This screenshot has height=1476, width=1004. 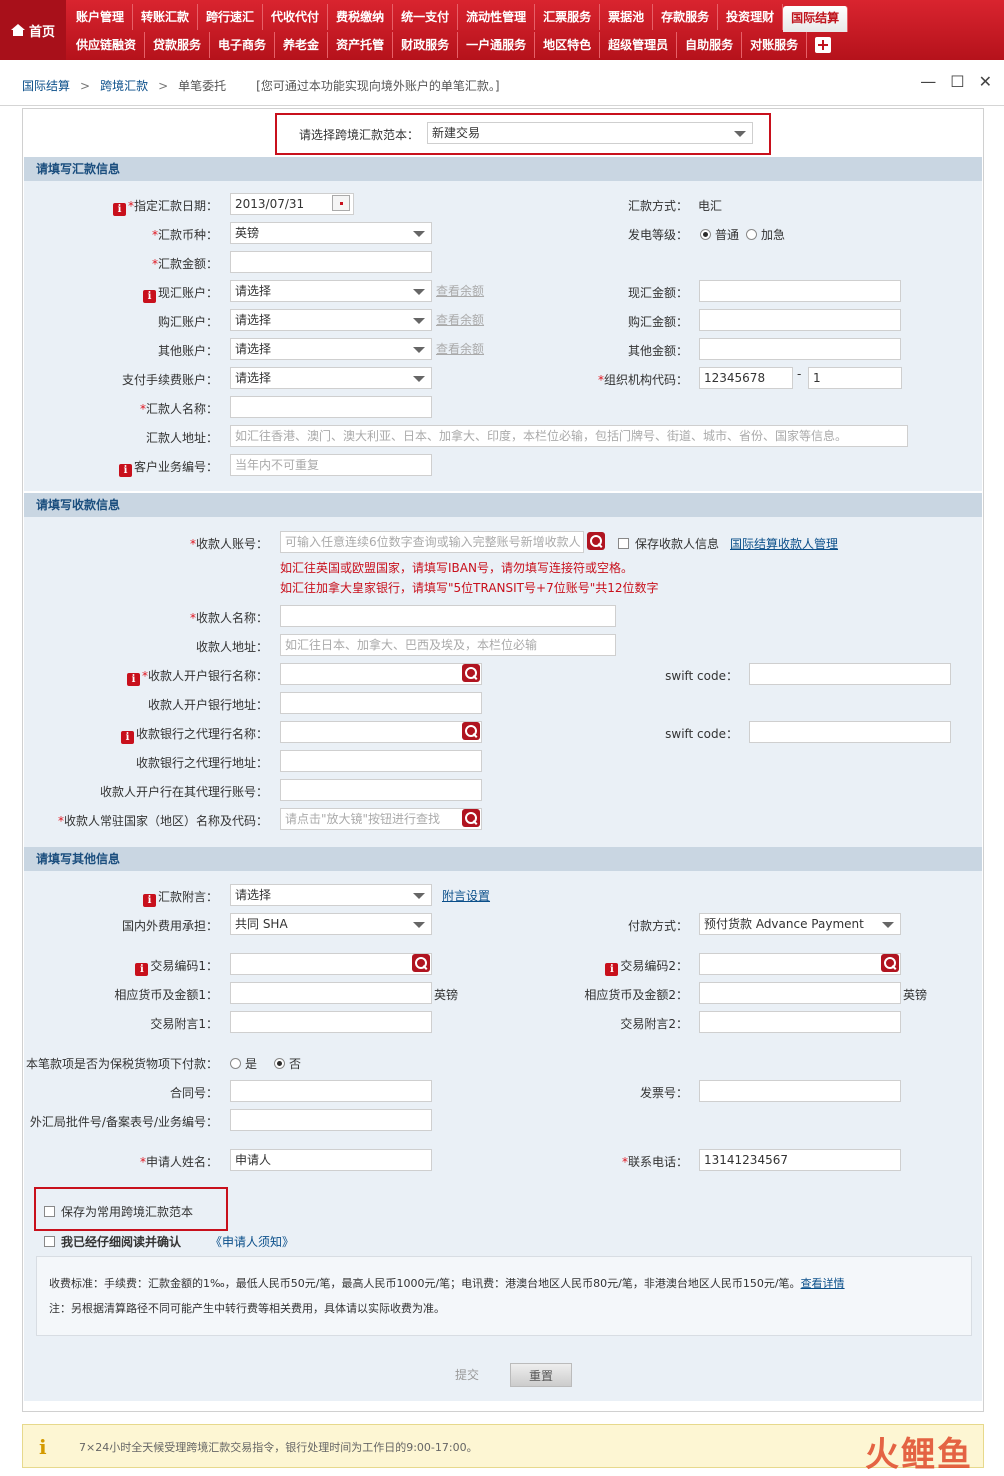 What do you see at coordinates (957, 81) in the screenshot?
I see `maximize-icon: ☐` at bounding box center [957, 81].